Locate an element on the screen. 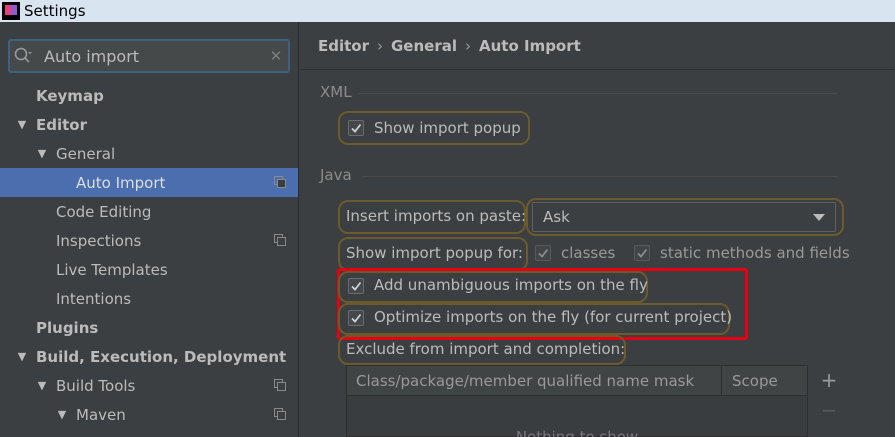 This screenshot has height=437, width=895. column-header-mask: Class/package/member qualified name mask is located at coordinates (534, 380).